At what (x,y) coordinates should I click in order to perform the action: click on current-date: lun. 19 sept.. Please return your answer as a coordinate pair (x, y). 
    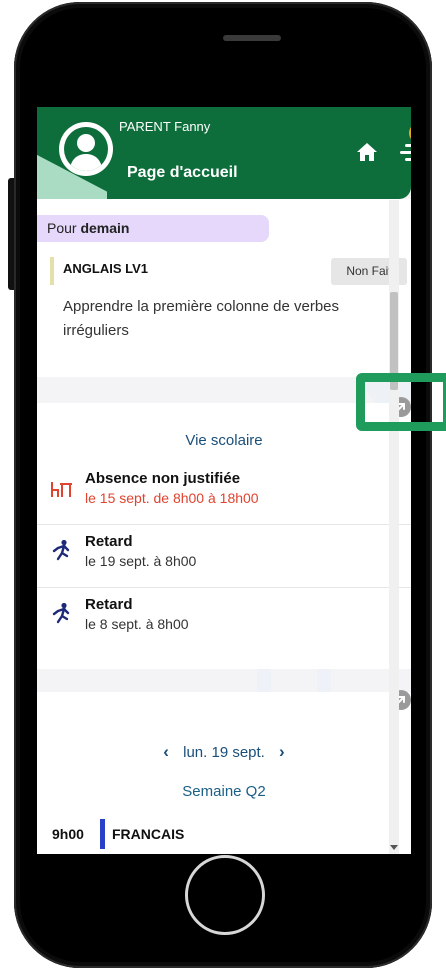
    Looking at the image, I should click on (224, 752).